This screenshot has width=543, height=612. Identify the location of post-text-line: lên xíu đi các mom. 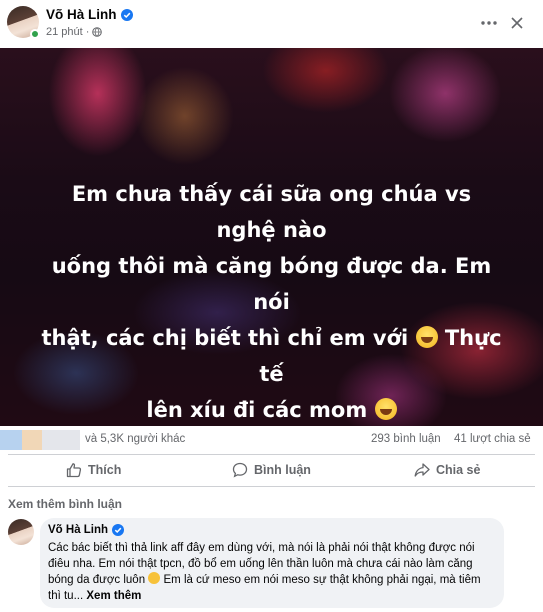
(257, 410).